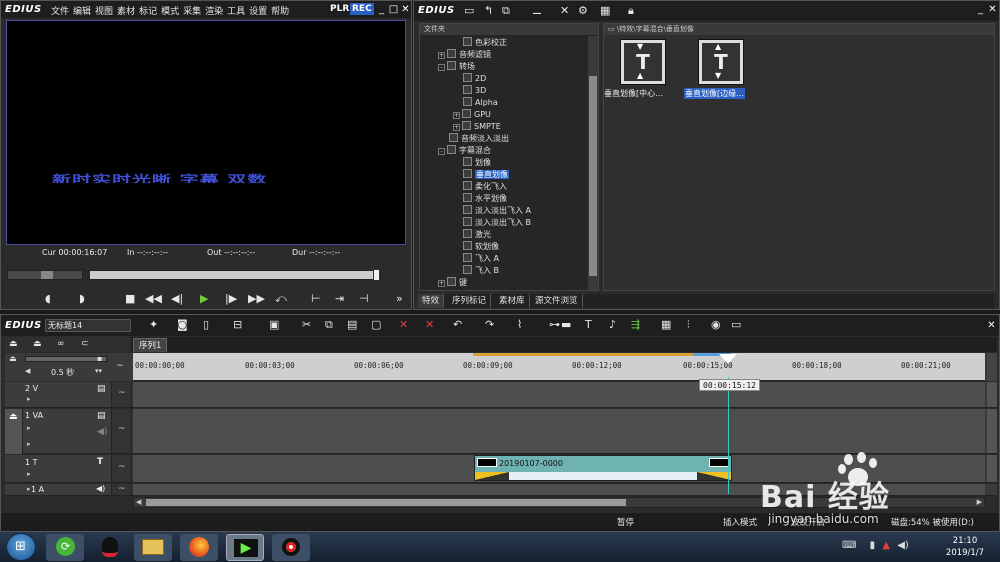 This screenshot has height=562, width=1000. What do you see at coordinates (403, 325) in the screenshot?
I see `delete-clip-icon: ✕` at bounding box center [403, 325].